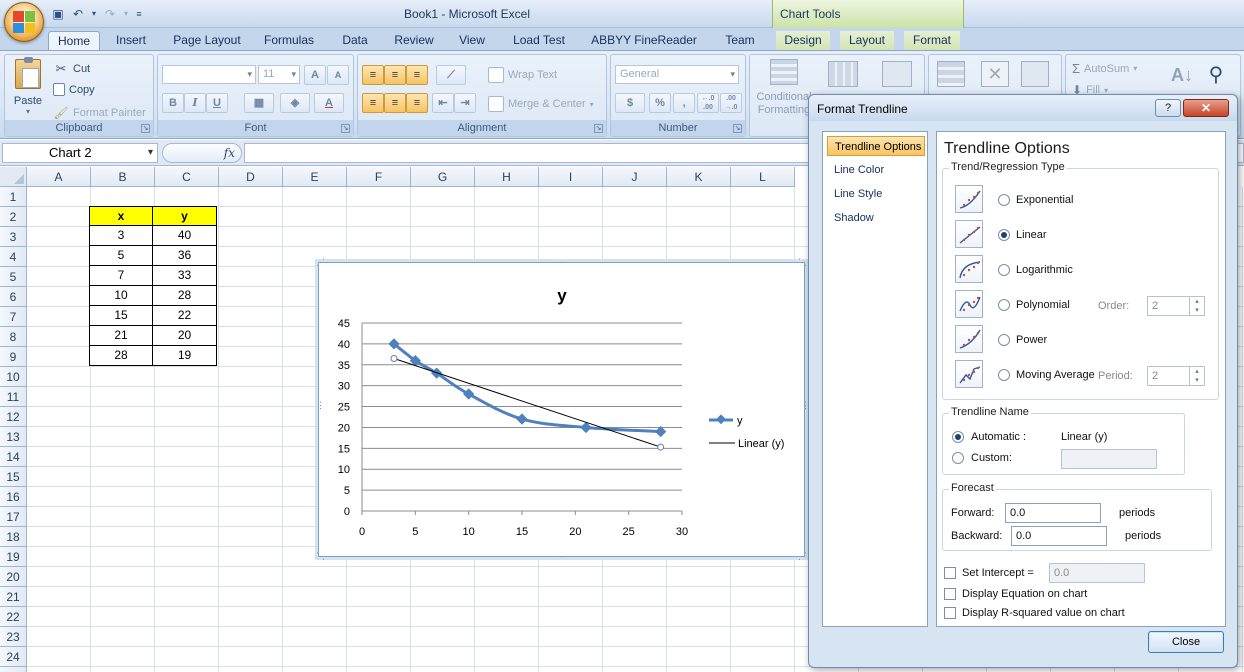  What do you see at coordinates (13, 617) in the screenshot?
I see `row-header-22: 22` at bounding box center [13, 617].